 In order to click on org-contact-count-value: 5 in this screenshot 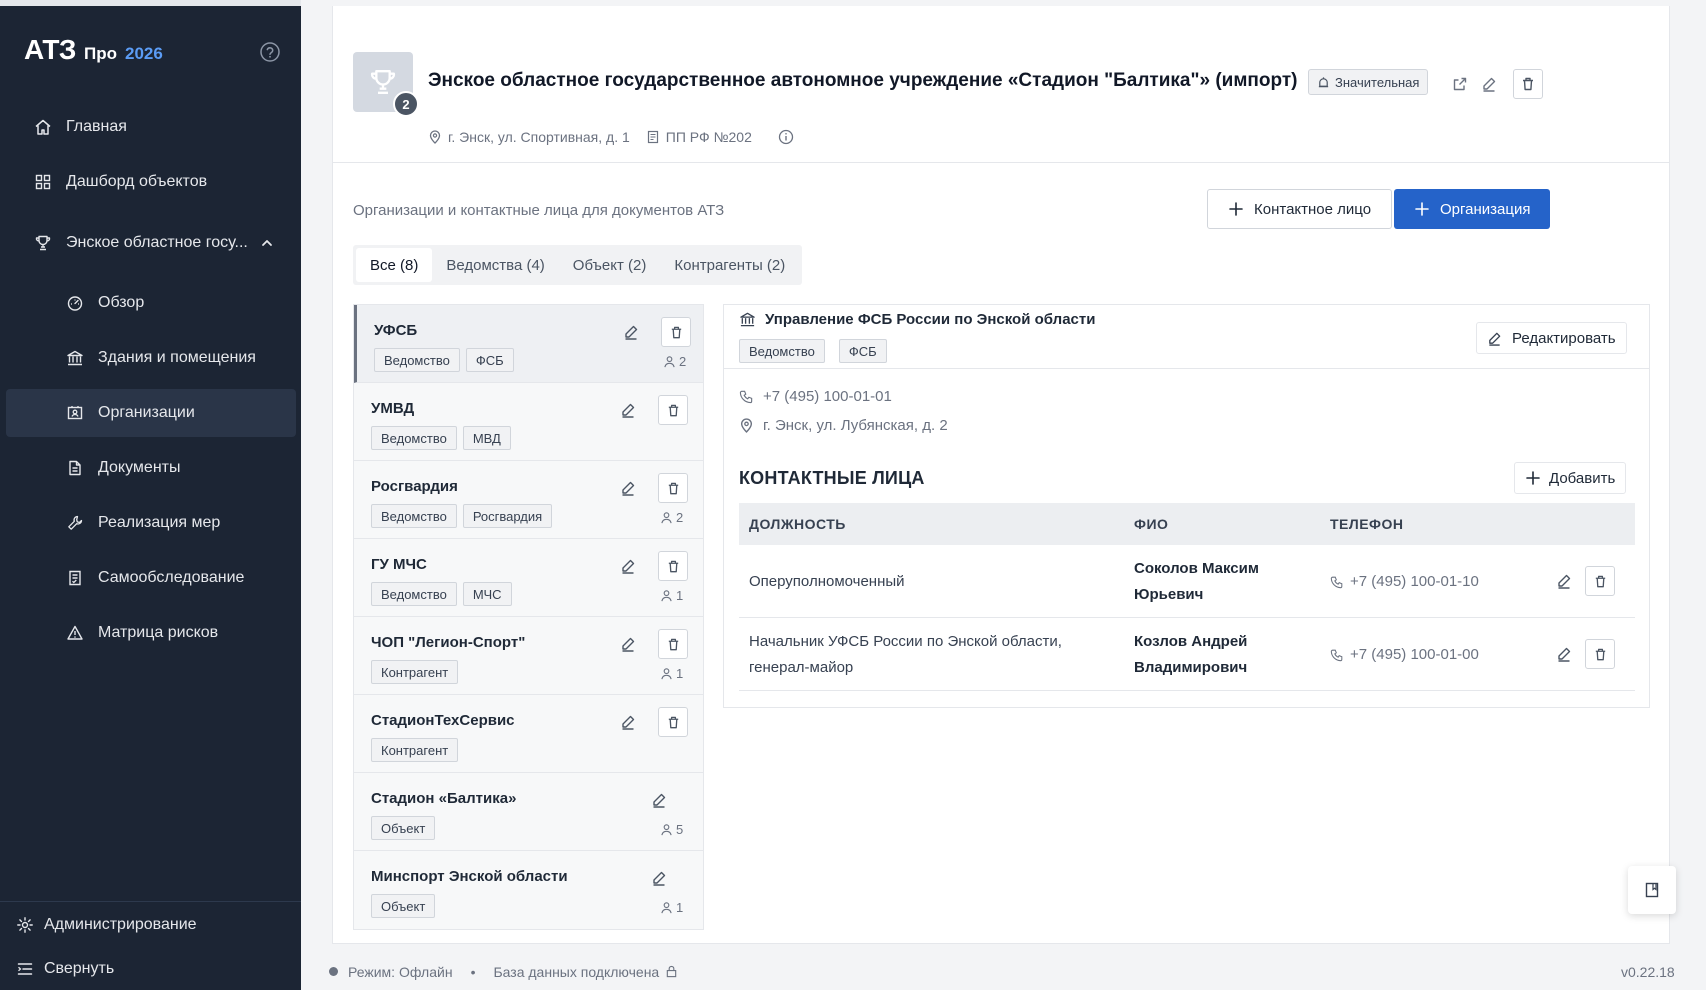, I will do `click(680, 829)`.